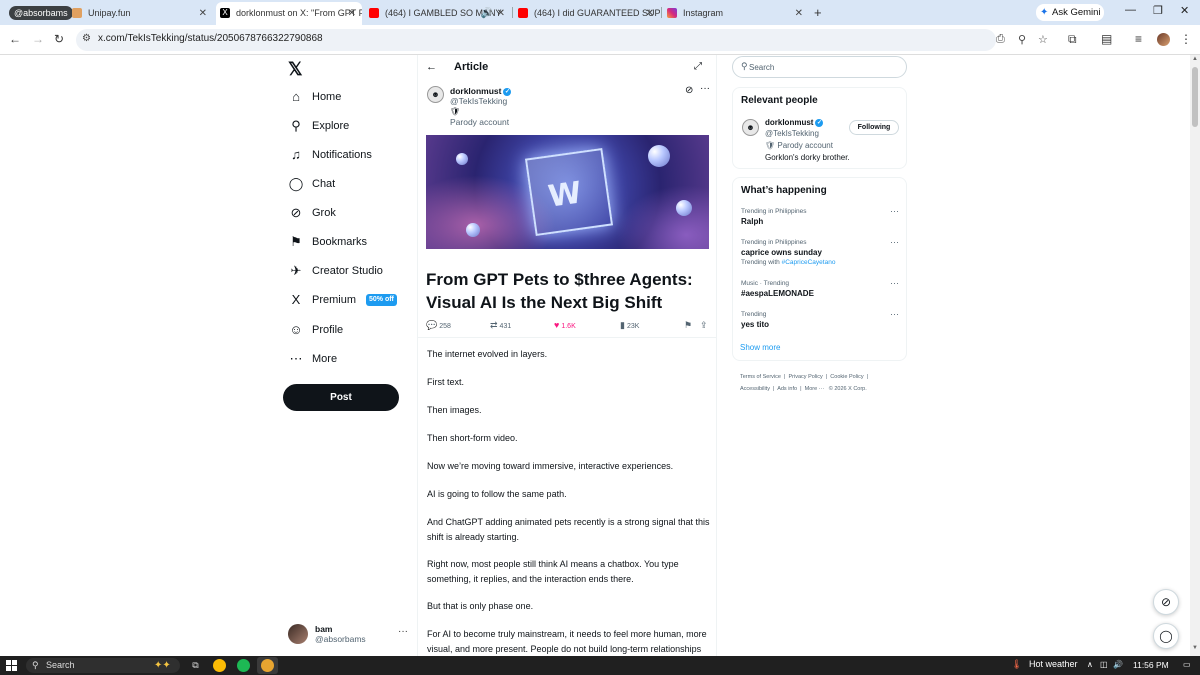  What do you see at coordinates (38, 39) in the screenshot?
I see `forward-icon: →` at bounding box center [38, 39].